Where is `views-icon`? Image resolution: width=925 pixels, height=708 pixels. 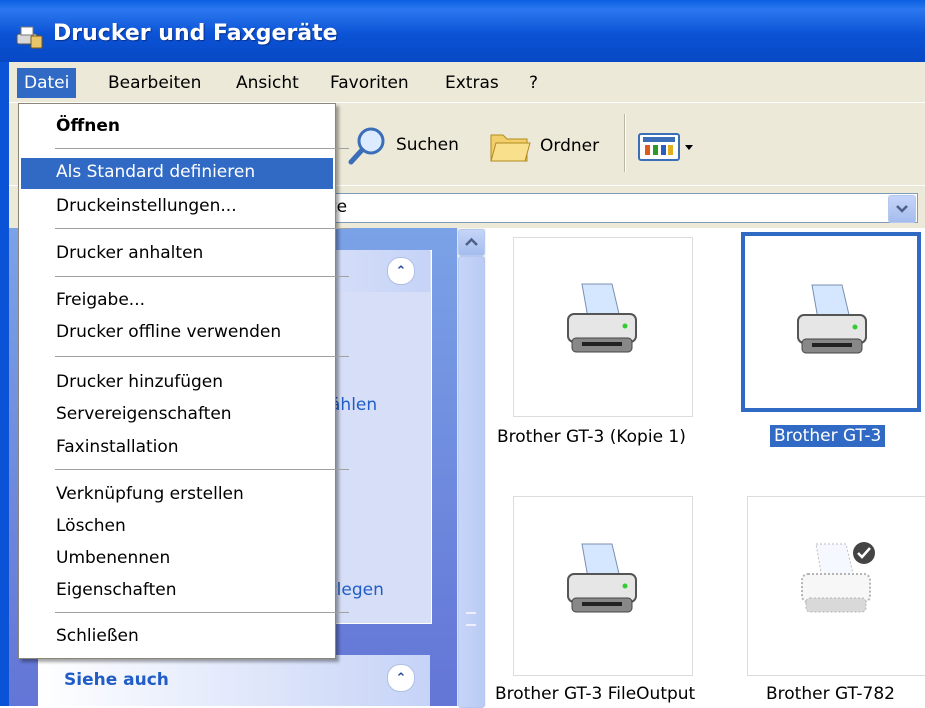
views-icon is located at coordinates (665, 147).